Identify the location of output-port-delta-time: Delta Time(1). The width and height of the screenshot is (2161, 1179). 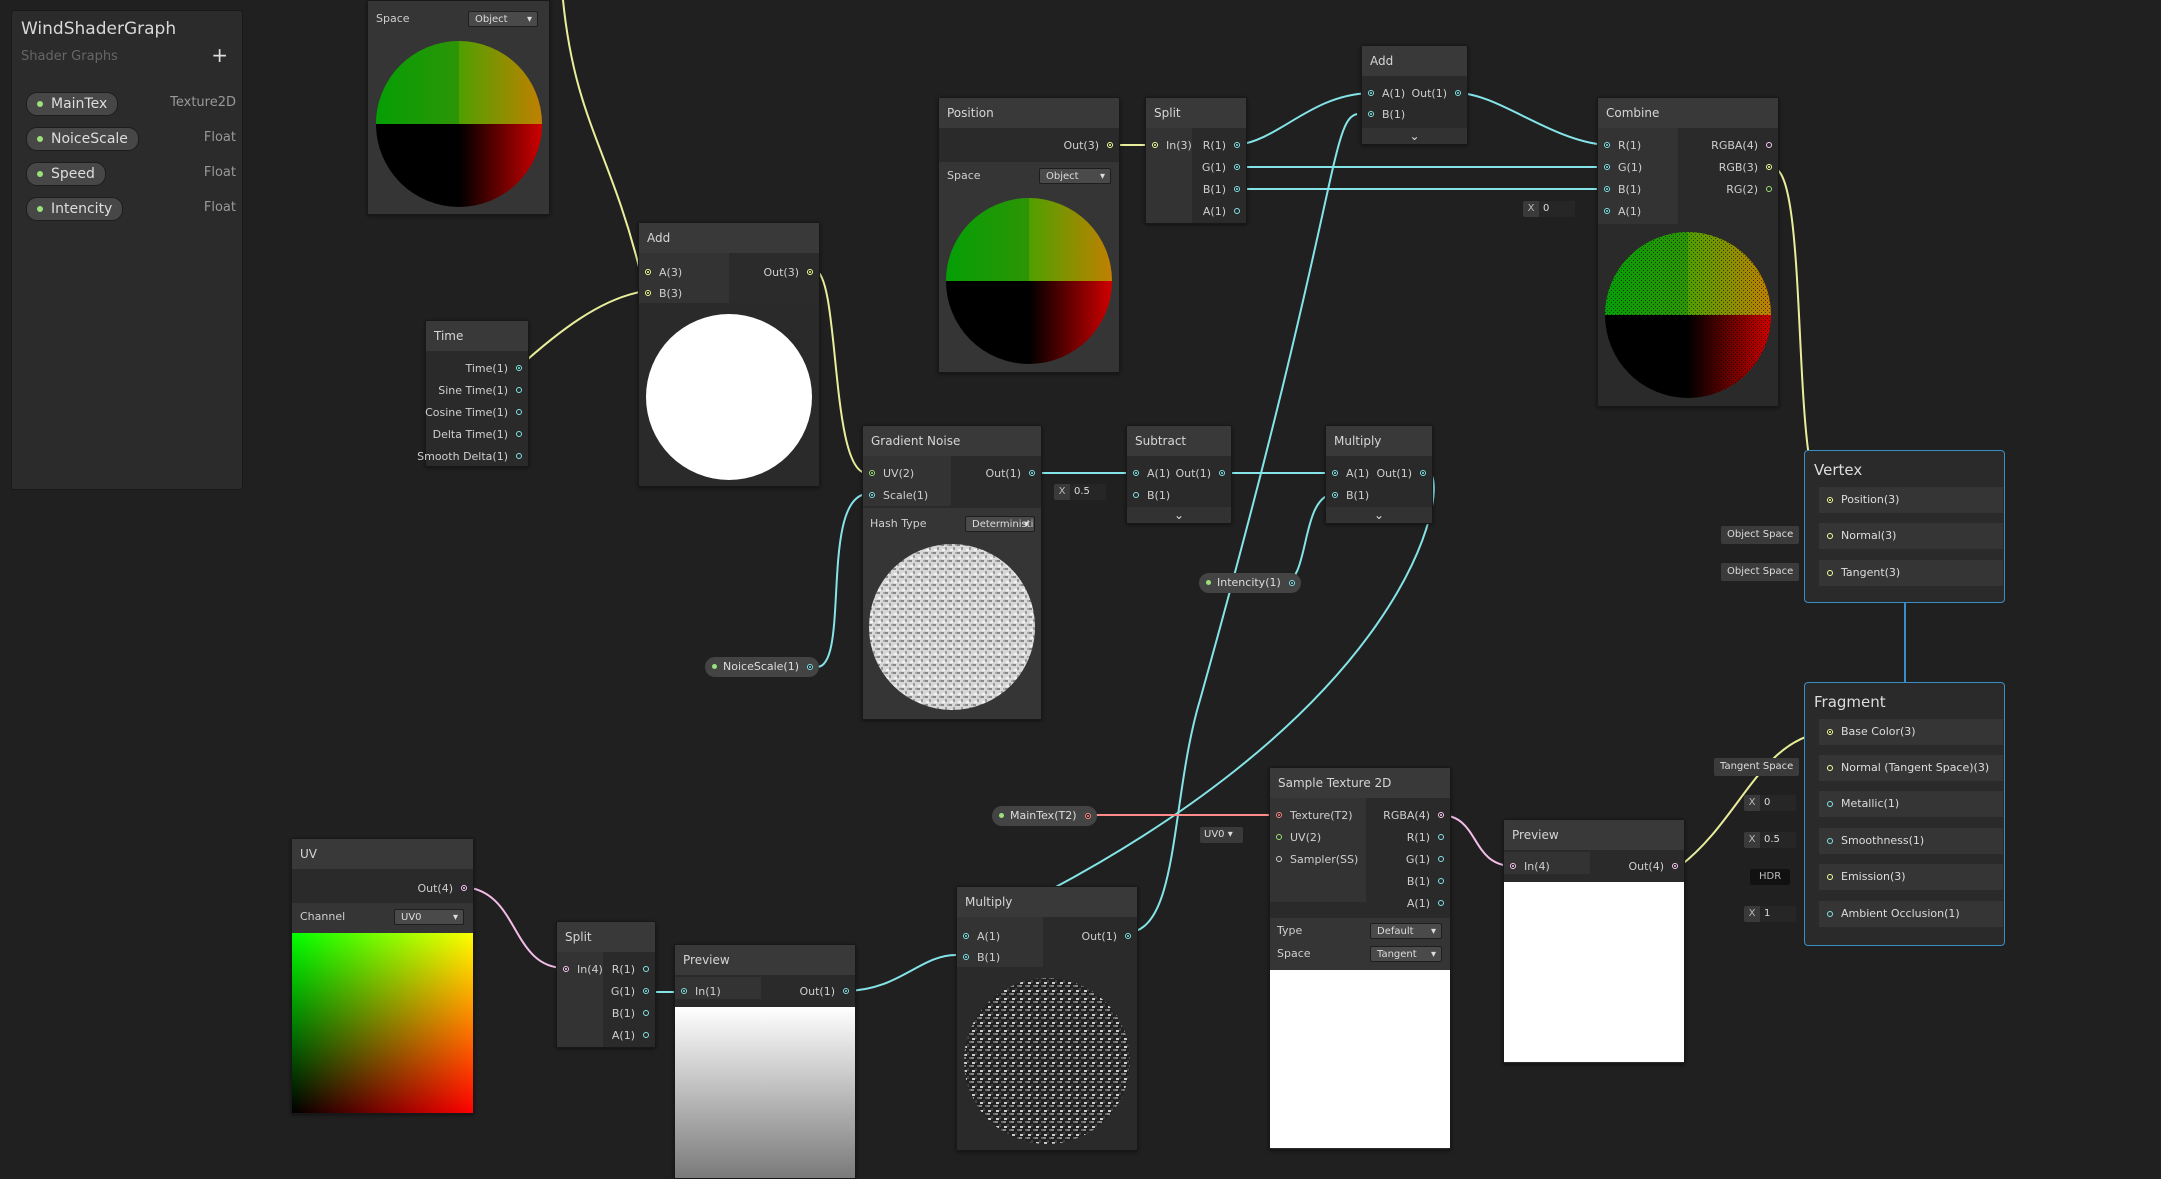
(480, 435).